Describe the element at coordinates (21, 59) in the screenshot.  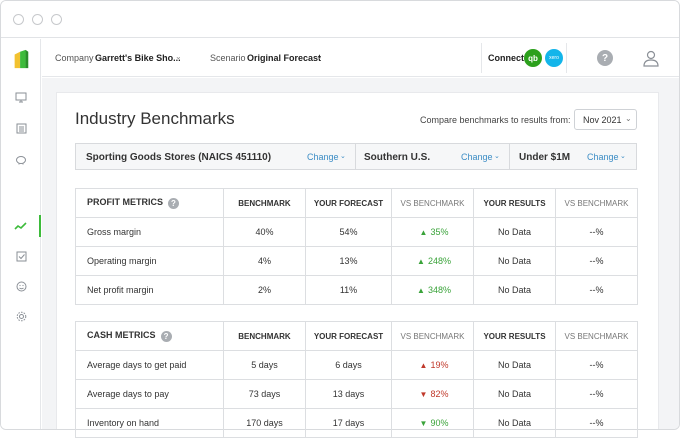
I see `app-logo-icon` at that location.